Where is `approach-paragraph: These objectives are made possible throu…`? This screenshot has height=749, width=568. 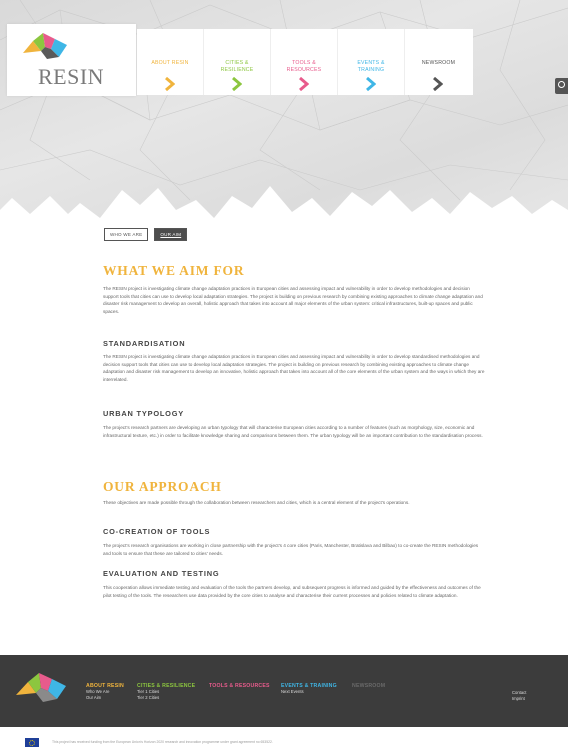
approach-paragraph: These objectives are made possible throu… is located at coordinates (256, 502).